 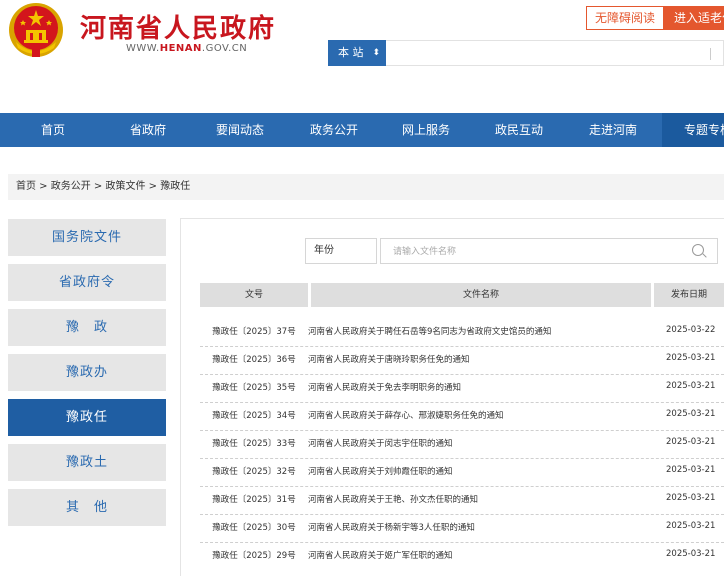 What do you see at coordinates (482, 527) in the screenshot?
I see `row-title-link: 河南省人民政府关于杨新宇等3人任职的通知` at bounding box center [482, 527].